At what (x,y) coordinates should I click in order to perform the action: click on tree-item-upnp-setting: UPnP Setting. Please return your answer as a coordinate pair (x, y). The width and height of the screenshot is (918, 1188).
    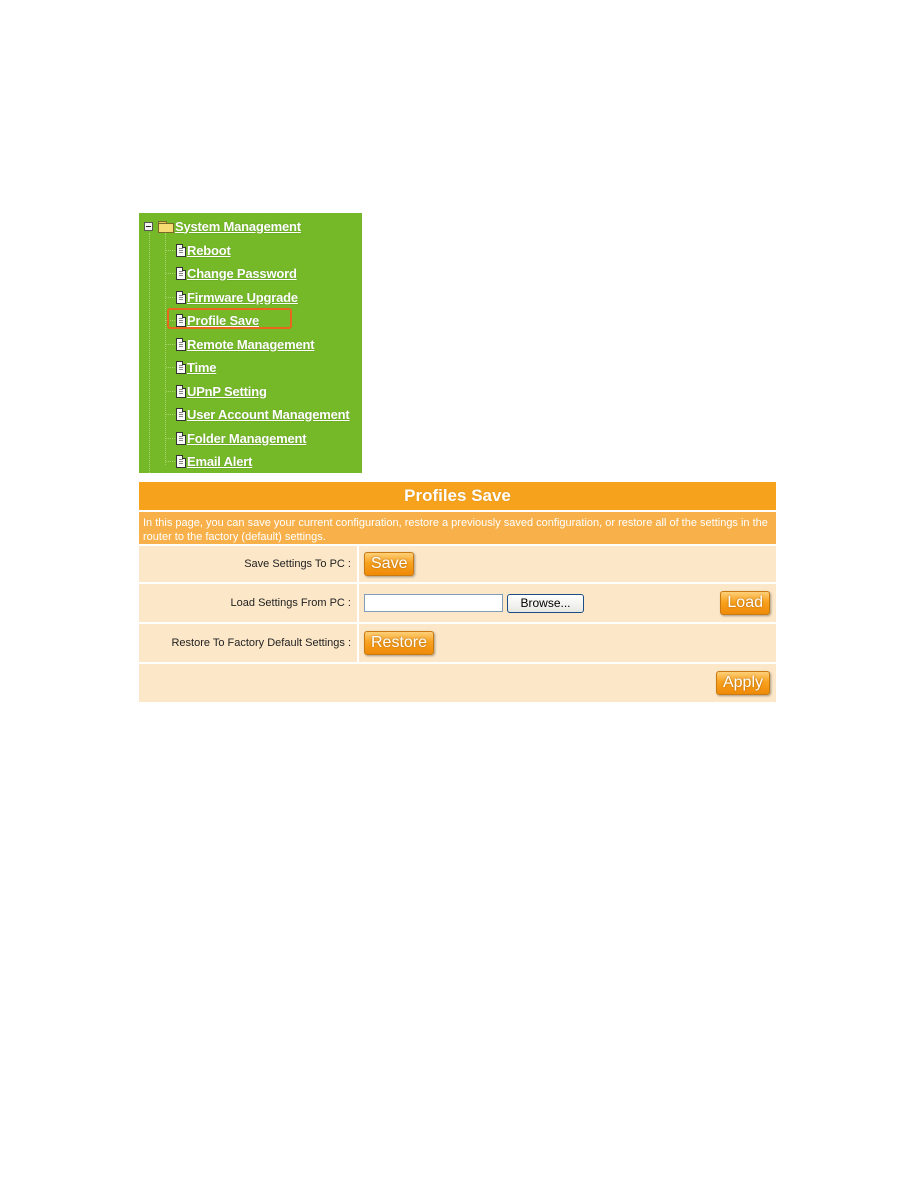
    Looking at the image, I should click on (216, 391).